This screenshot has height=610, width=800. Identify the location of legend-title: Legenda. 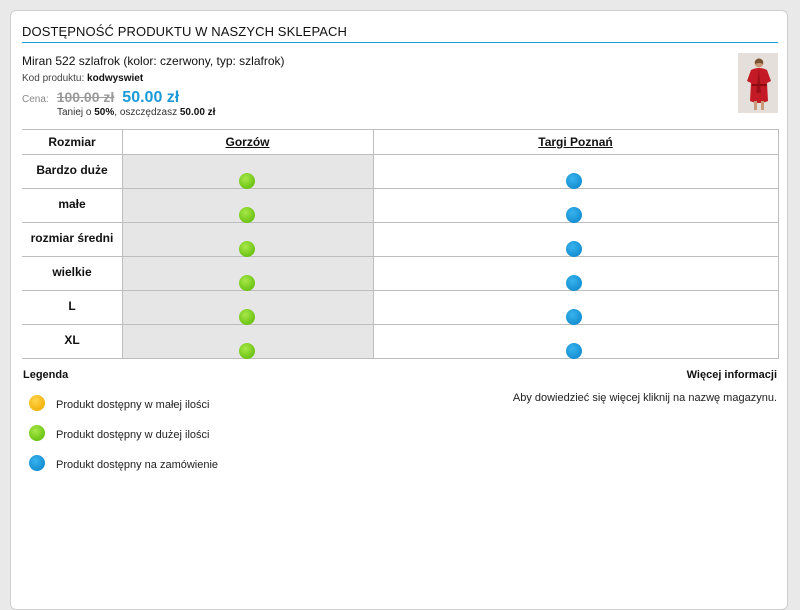
(46, 375).